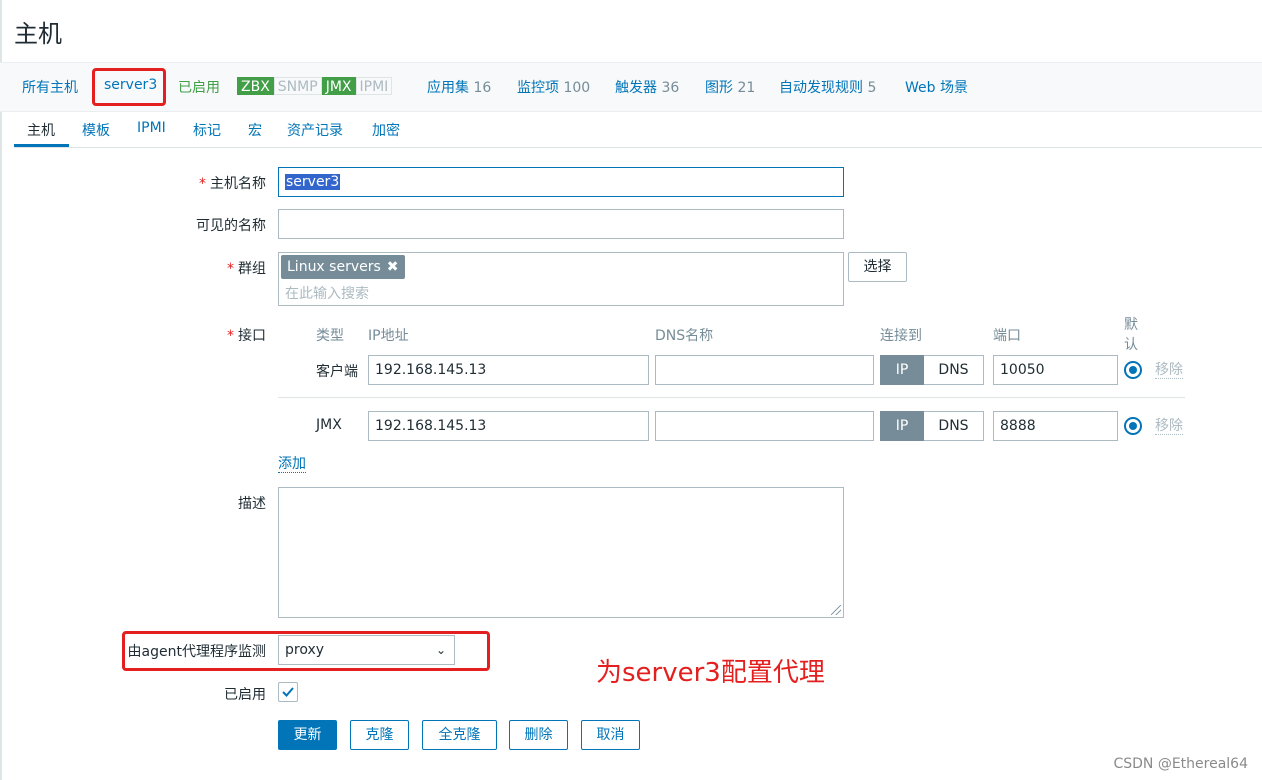 This screenshot has width=1262, height=780. Describe the element at coordinates (561, 182) in the screenshot. I see `host-name-input: server3` at that location.